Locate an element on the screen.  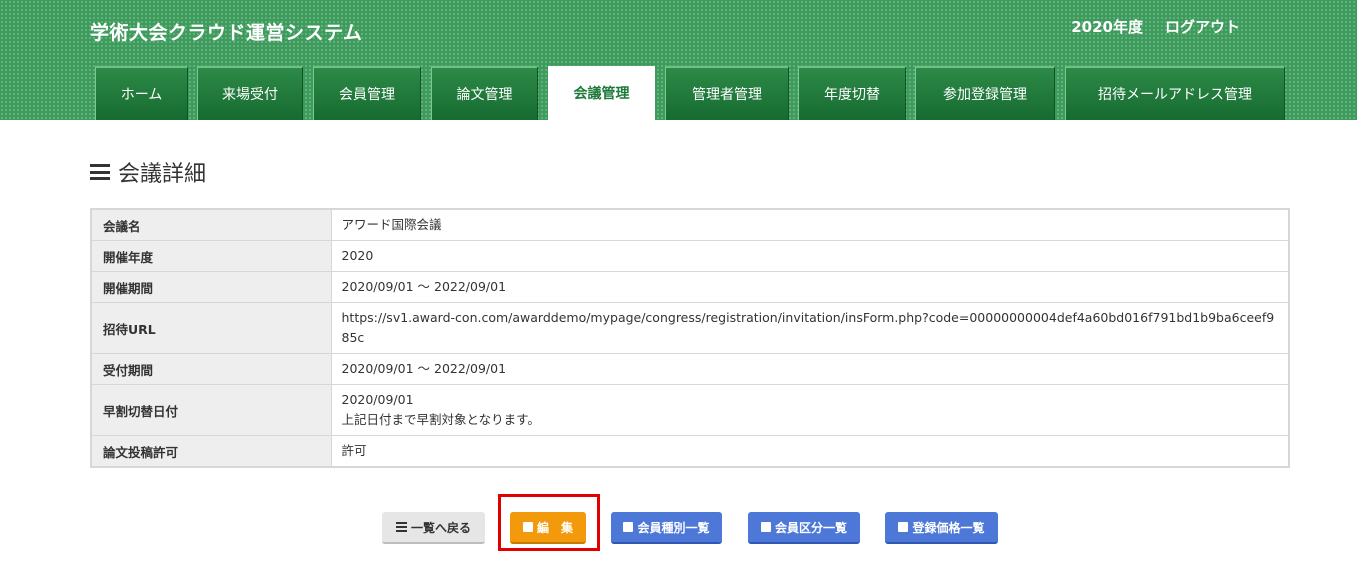
edit-button: 編 集 is located at coordinates (548, 528).